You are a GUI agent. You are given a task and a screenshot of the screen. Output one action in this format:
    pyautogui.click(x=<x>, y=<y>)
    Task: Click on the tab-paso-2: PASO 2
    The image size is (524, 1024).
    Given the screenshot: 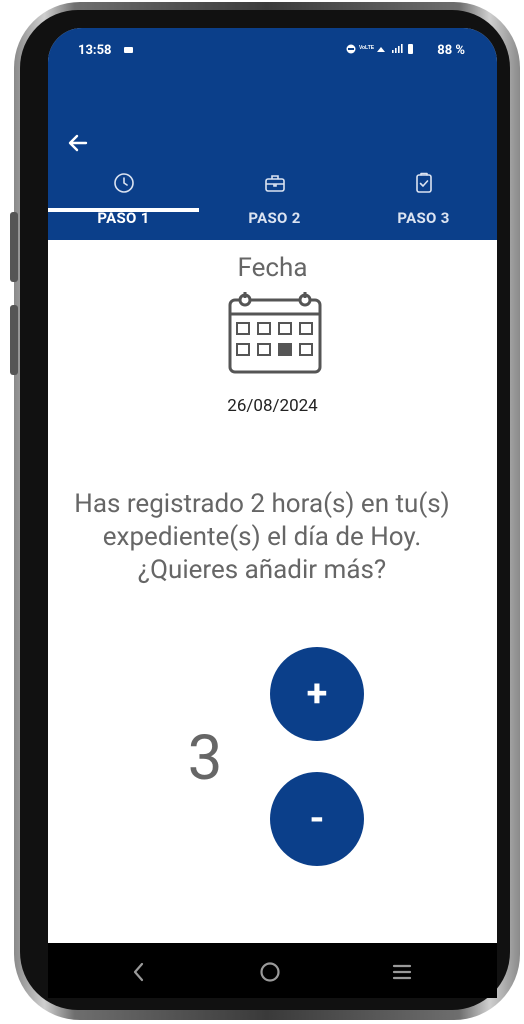 What is the action you would take?
    pyautogui.click(x=274, y=198)
    